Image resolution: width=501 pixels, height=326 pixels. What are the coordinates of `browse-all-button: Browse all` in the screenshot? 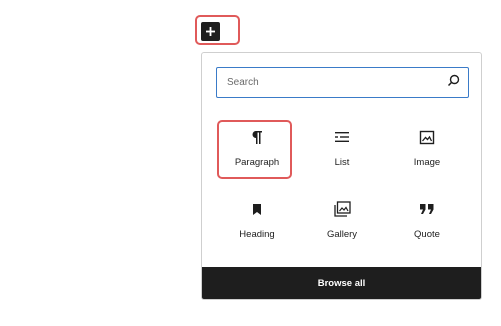 It's located at (341, 283).